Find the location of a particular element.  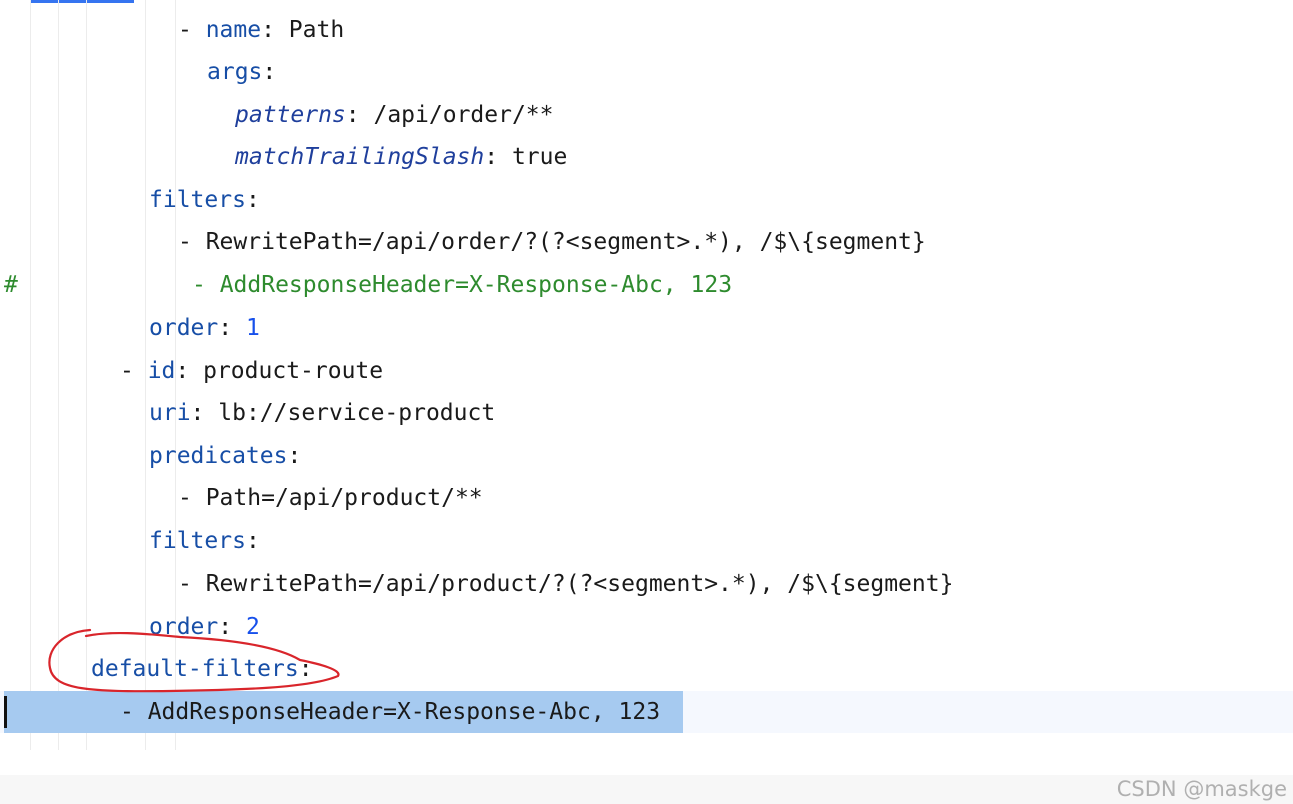

yaml-key: matchTrailingSlash is located at coordinates (360, 157).